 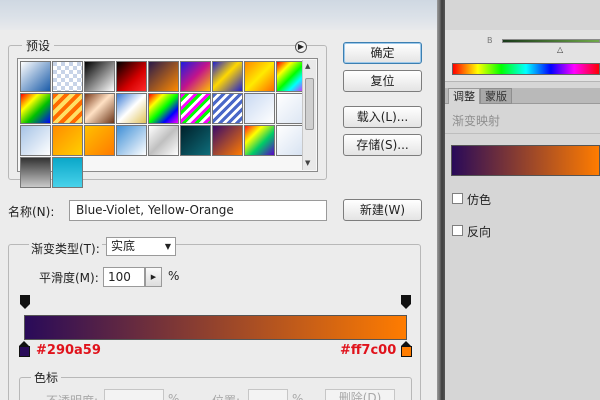 I want to click on dither-label: 仿色, so click(x=479, y=200).